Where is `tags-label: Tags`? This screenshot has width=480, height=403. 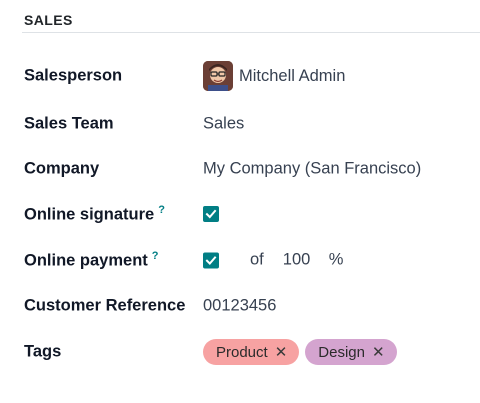 tags-label: Tags is located at coordinates (43, 351).